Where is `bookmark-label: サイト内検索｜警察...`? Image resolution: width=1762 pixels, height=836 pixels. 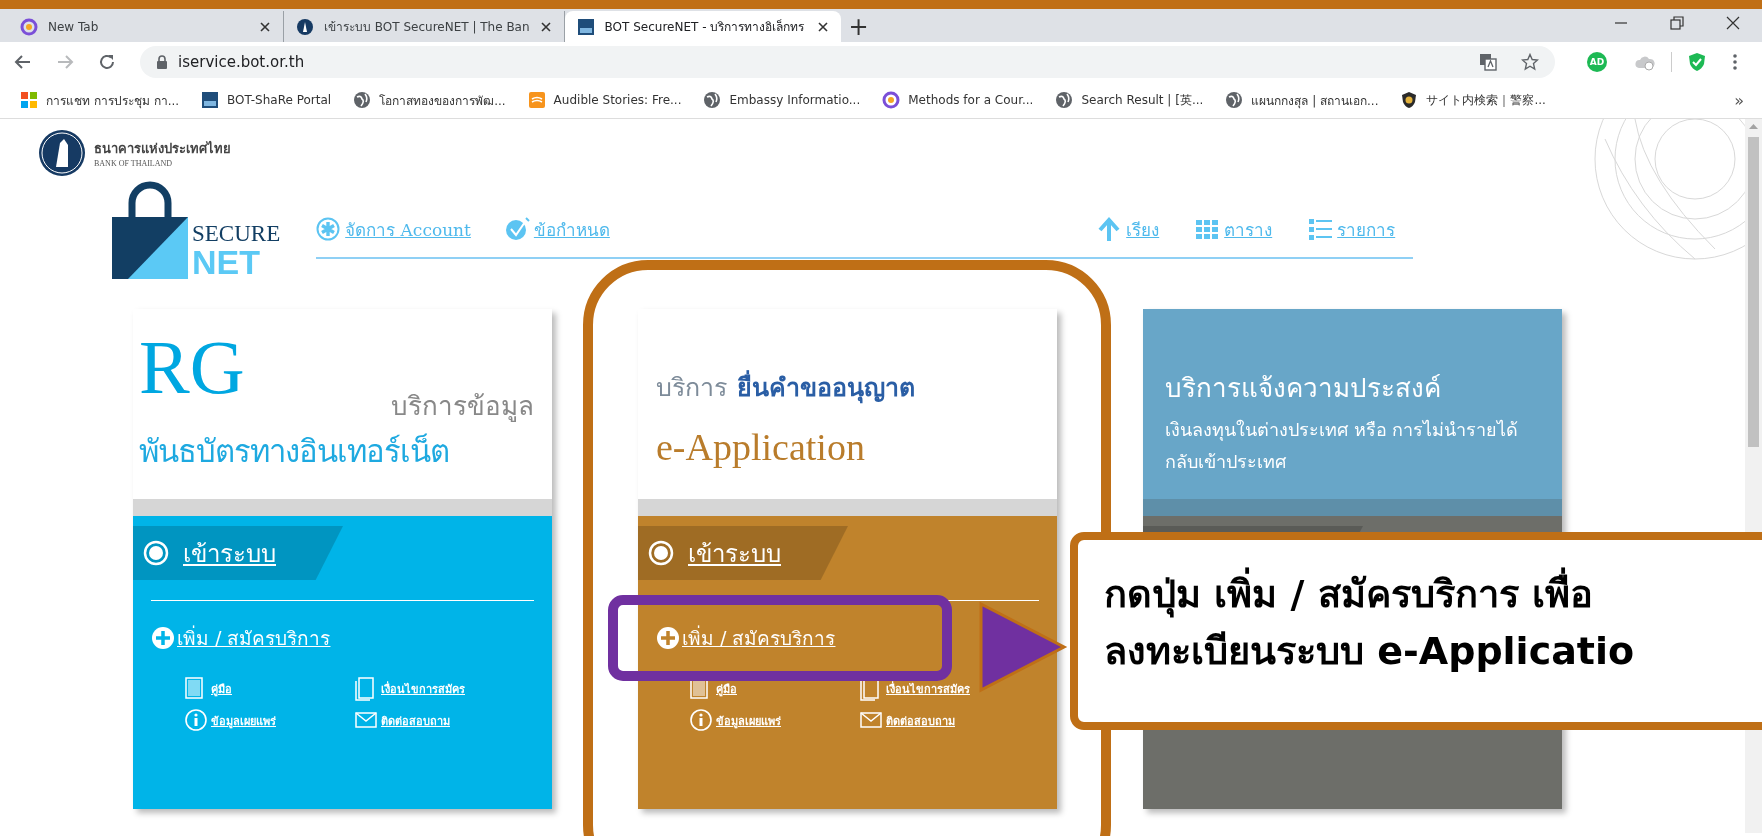
bookmark-label: サイト内検索｜警察... is located at coordinates (1486, 100).